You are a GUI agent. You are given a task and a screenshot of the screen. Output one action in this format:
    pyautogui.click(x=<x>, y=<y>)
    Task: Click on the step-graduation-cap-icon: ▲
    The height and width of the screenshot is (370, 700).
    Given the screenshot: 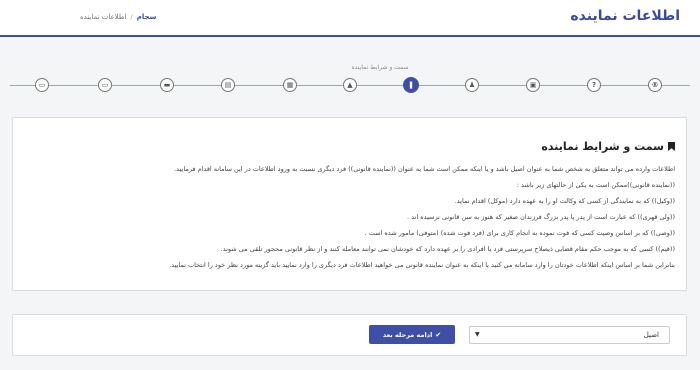 What is the action you would take?
    pyautogui.click(x=350, y=85)
    